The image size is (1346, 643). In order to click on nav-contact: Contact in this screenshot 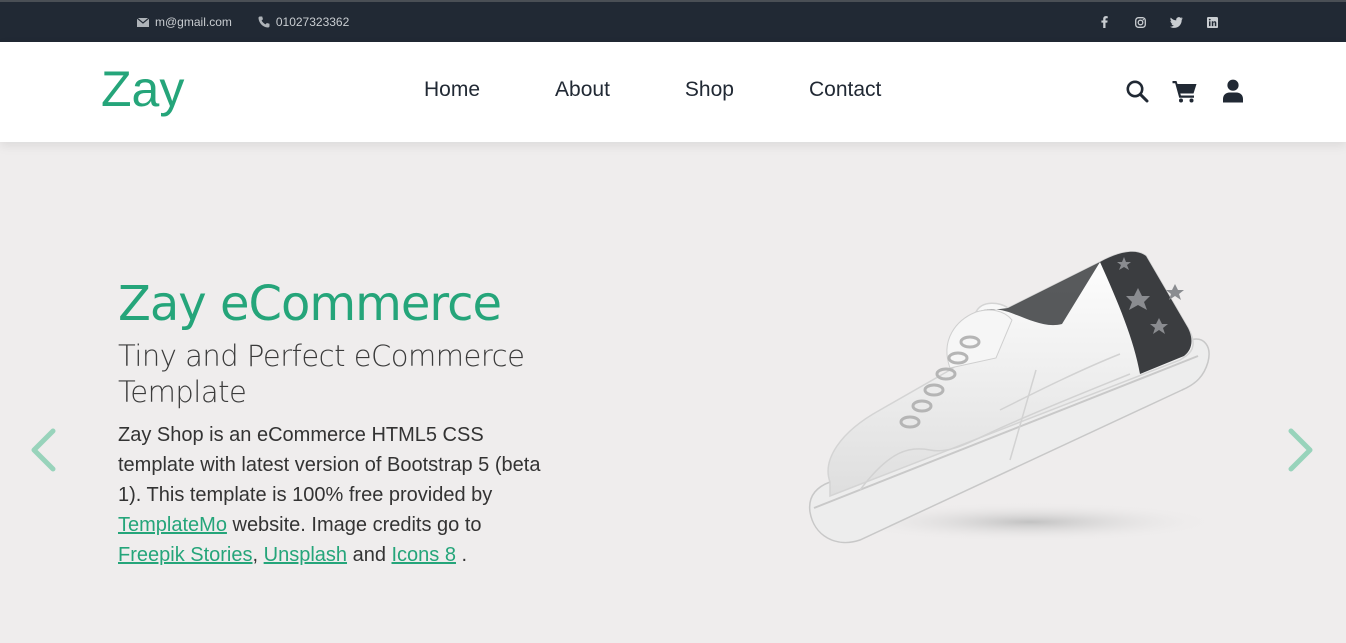, I will do `click(845, 90)`.